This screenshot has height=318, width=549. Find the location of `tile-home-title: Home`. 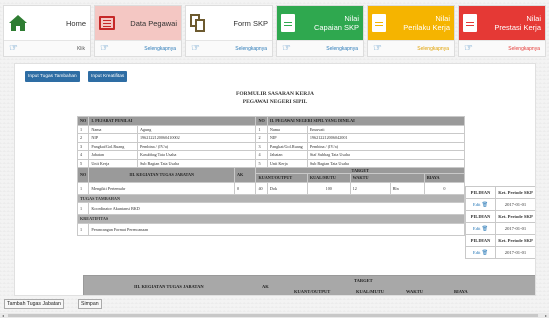

tile-home-title: Home is located at coordinates (75, 23).